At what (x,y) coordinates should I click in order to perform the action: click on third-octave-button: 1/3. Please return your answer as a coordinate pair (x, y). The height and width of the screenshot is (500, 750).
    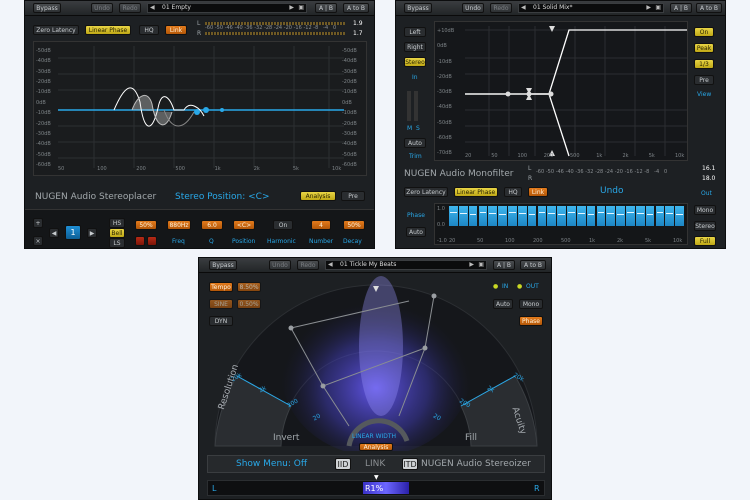
    Looking at the image, I should click on (704, 64).